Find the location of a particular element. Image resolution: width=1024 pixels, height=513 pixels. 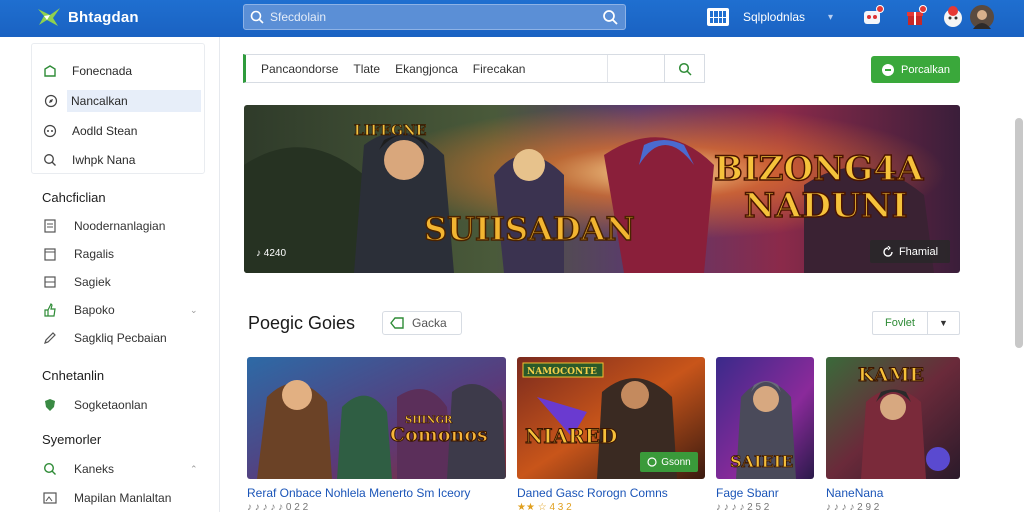

sidebar-category-item: Ragalis is located at coordinates (78, 254).